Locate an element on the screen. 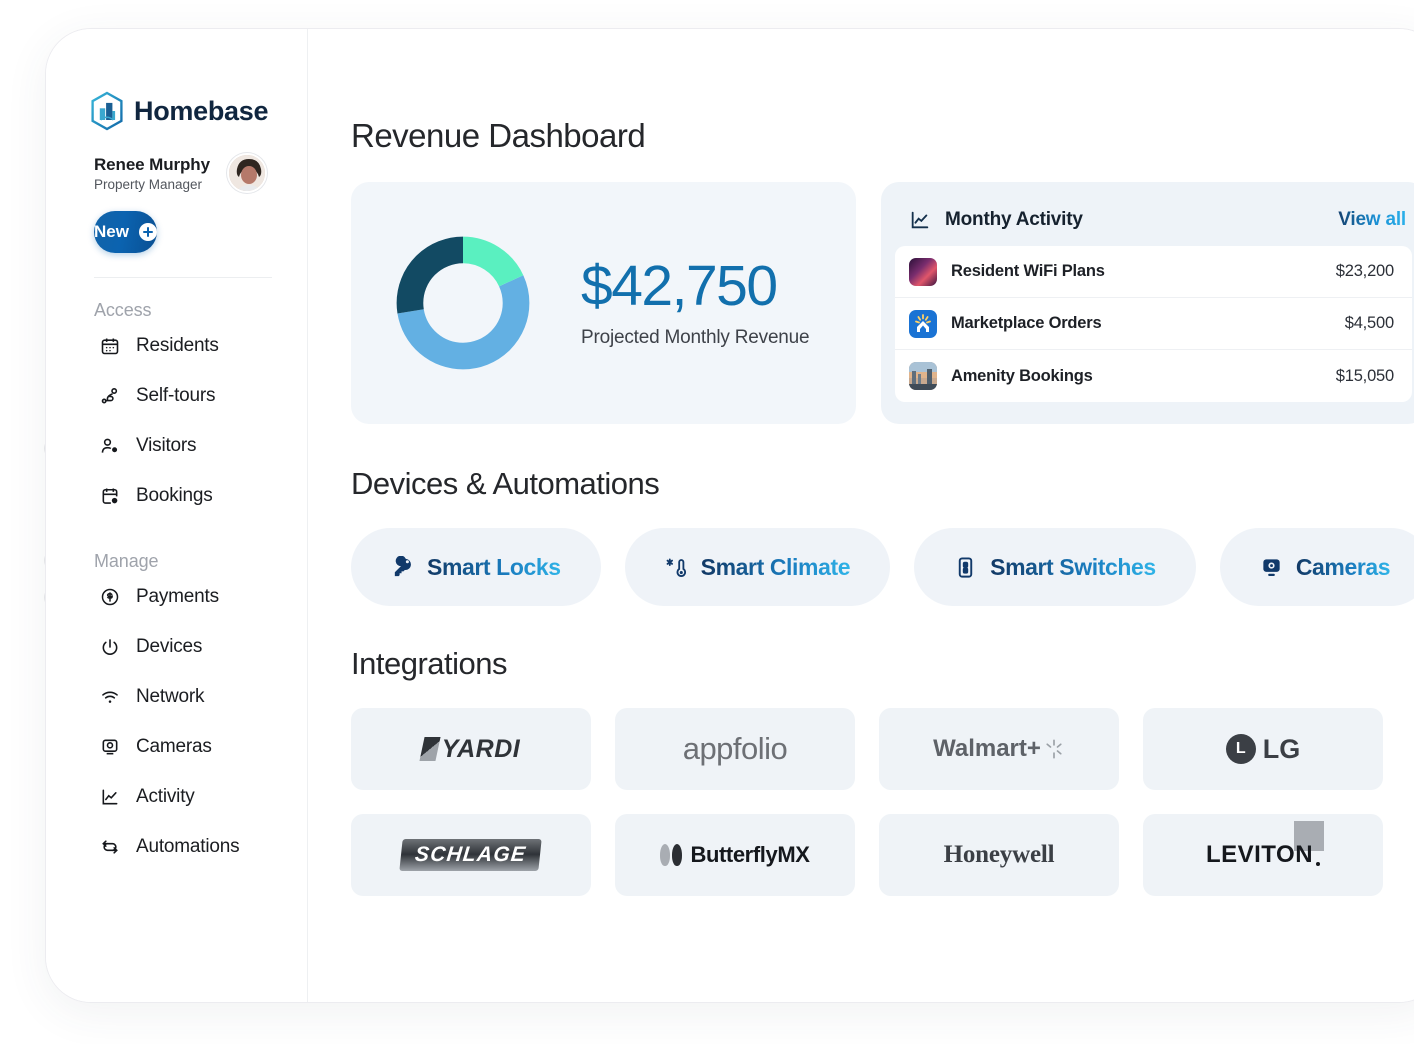  sidebar-item-bookings: Bookings is located at coordinates (176, 496).